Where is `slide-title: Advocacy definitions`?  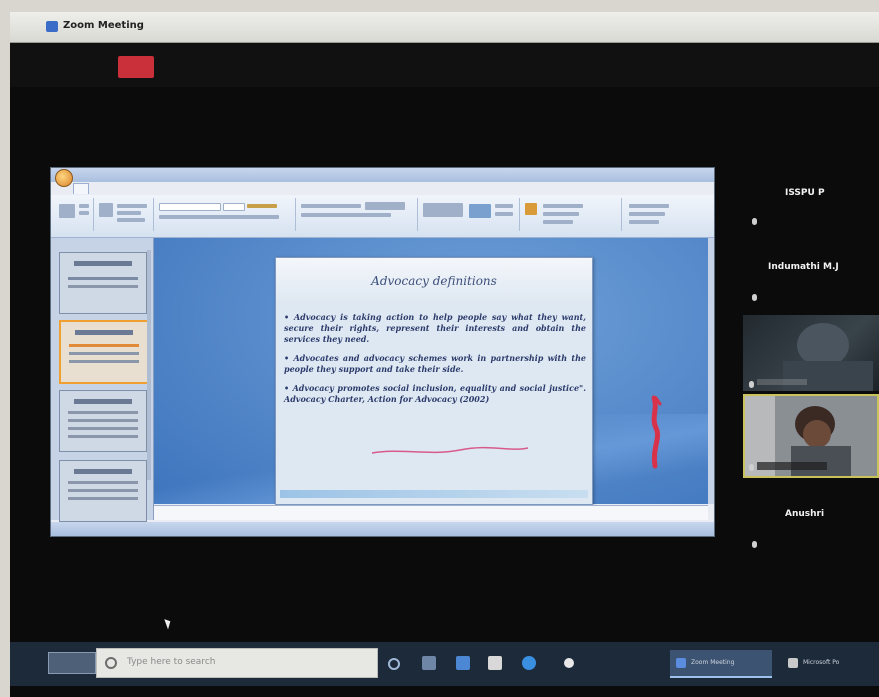 slide-title: Advocacy definitions is located at coordinates (434, 281).